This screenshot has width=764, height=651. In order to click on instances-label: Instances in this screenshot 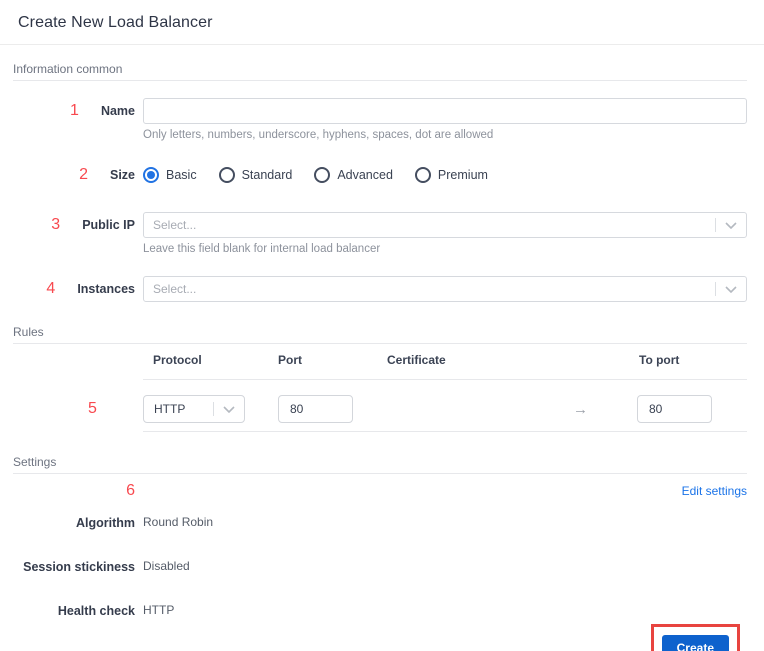, I will do `click(106, 289)`.